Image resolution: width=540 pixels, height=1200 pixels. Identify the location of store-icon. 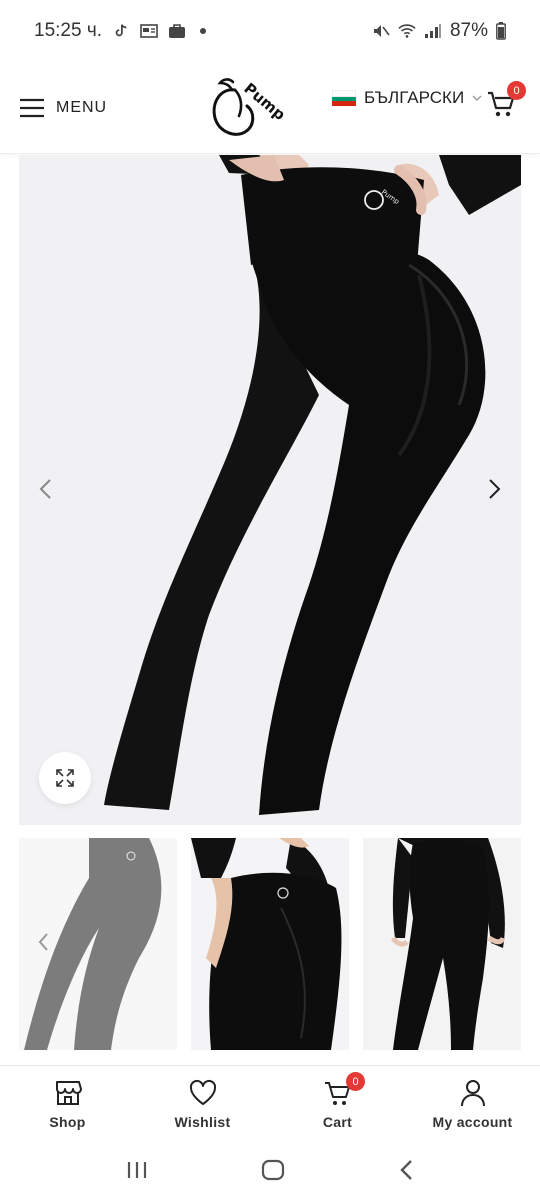
(68, 1093).